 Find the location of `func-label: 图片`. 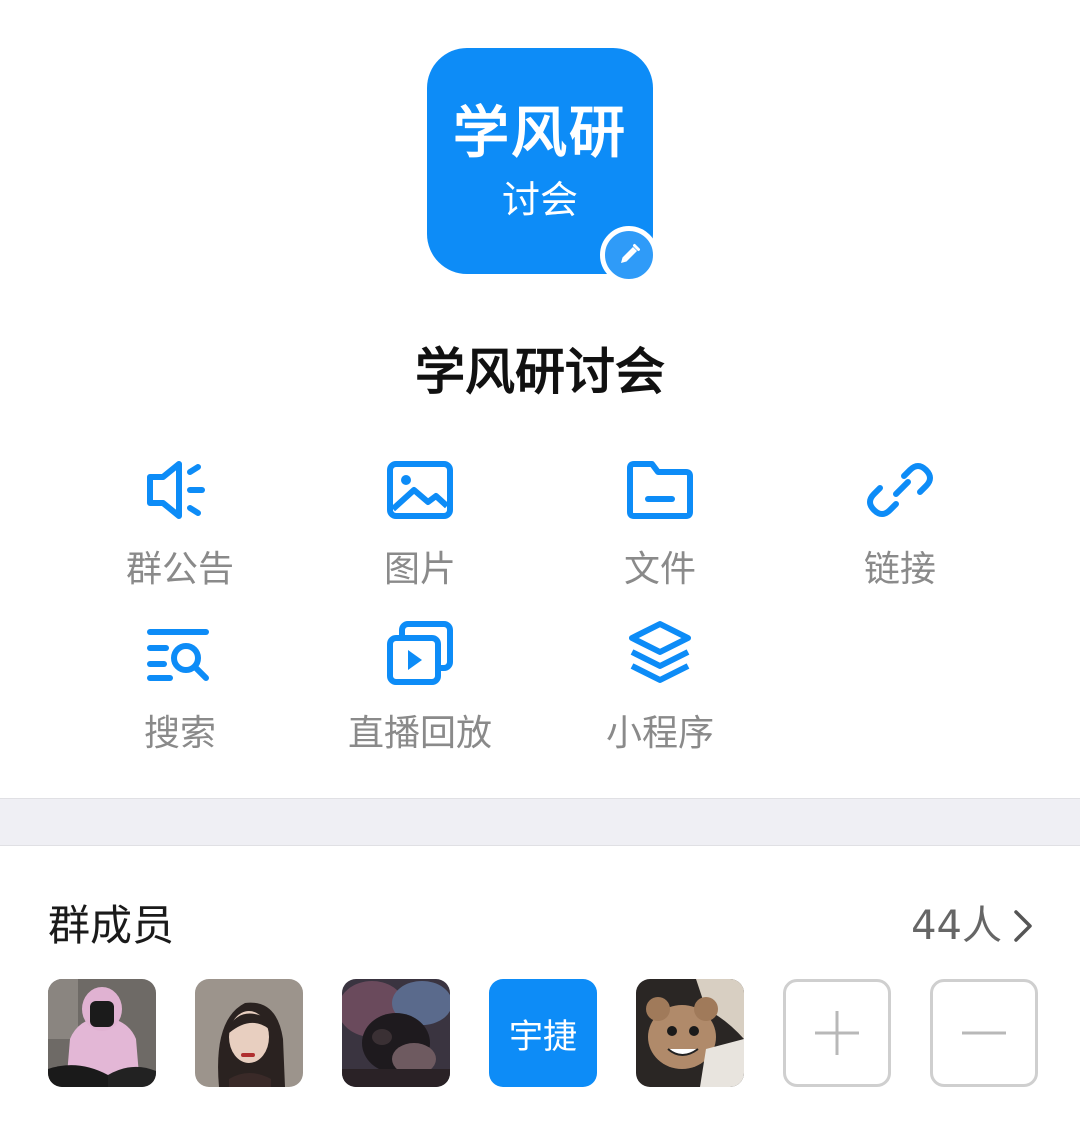

func-label: 图片 is located at coordinates (419, 569).